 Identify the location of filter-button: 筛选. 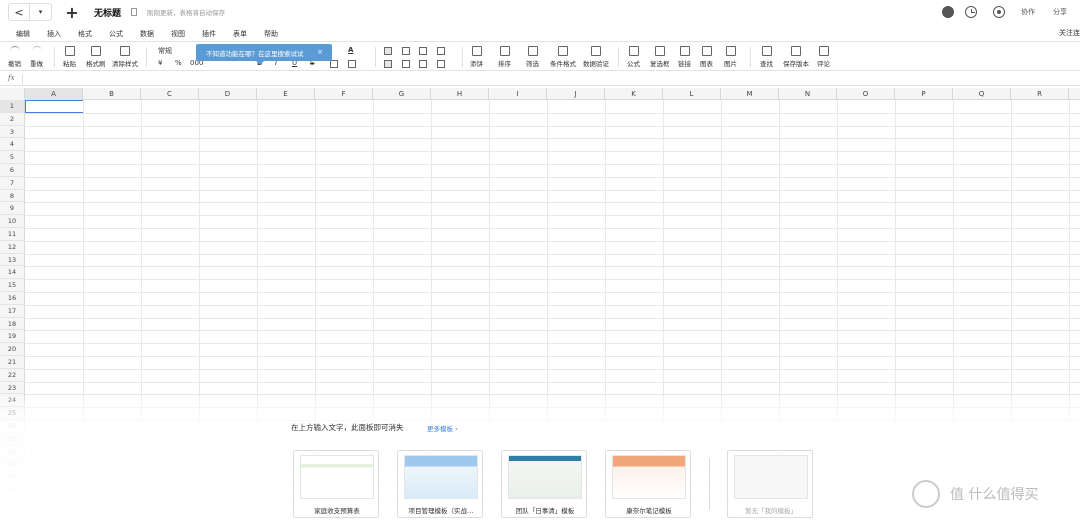
(532, 57).